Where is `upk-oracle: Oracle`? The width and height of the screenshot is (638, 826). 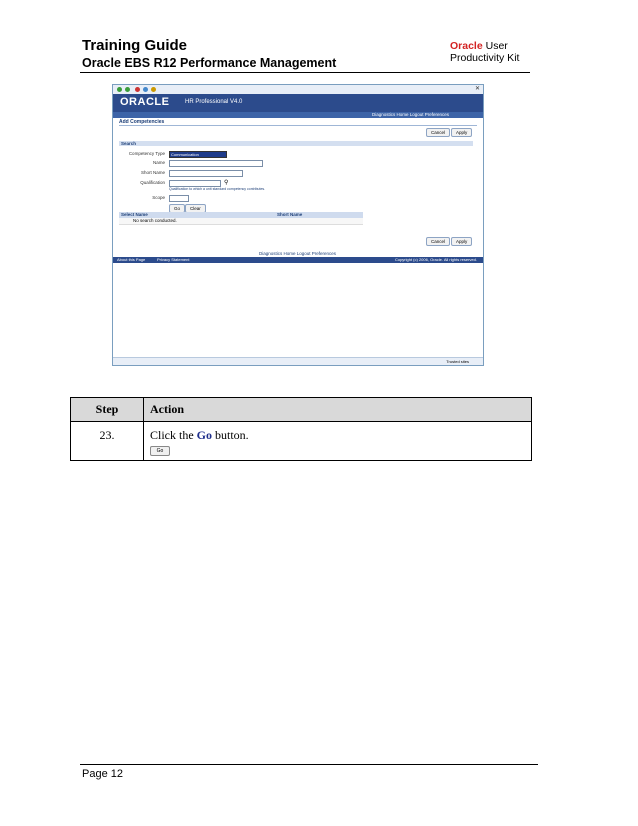
upk-oracle: Oracle is located at coordinates (466, 46).